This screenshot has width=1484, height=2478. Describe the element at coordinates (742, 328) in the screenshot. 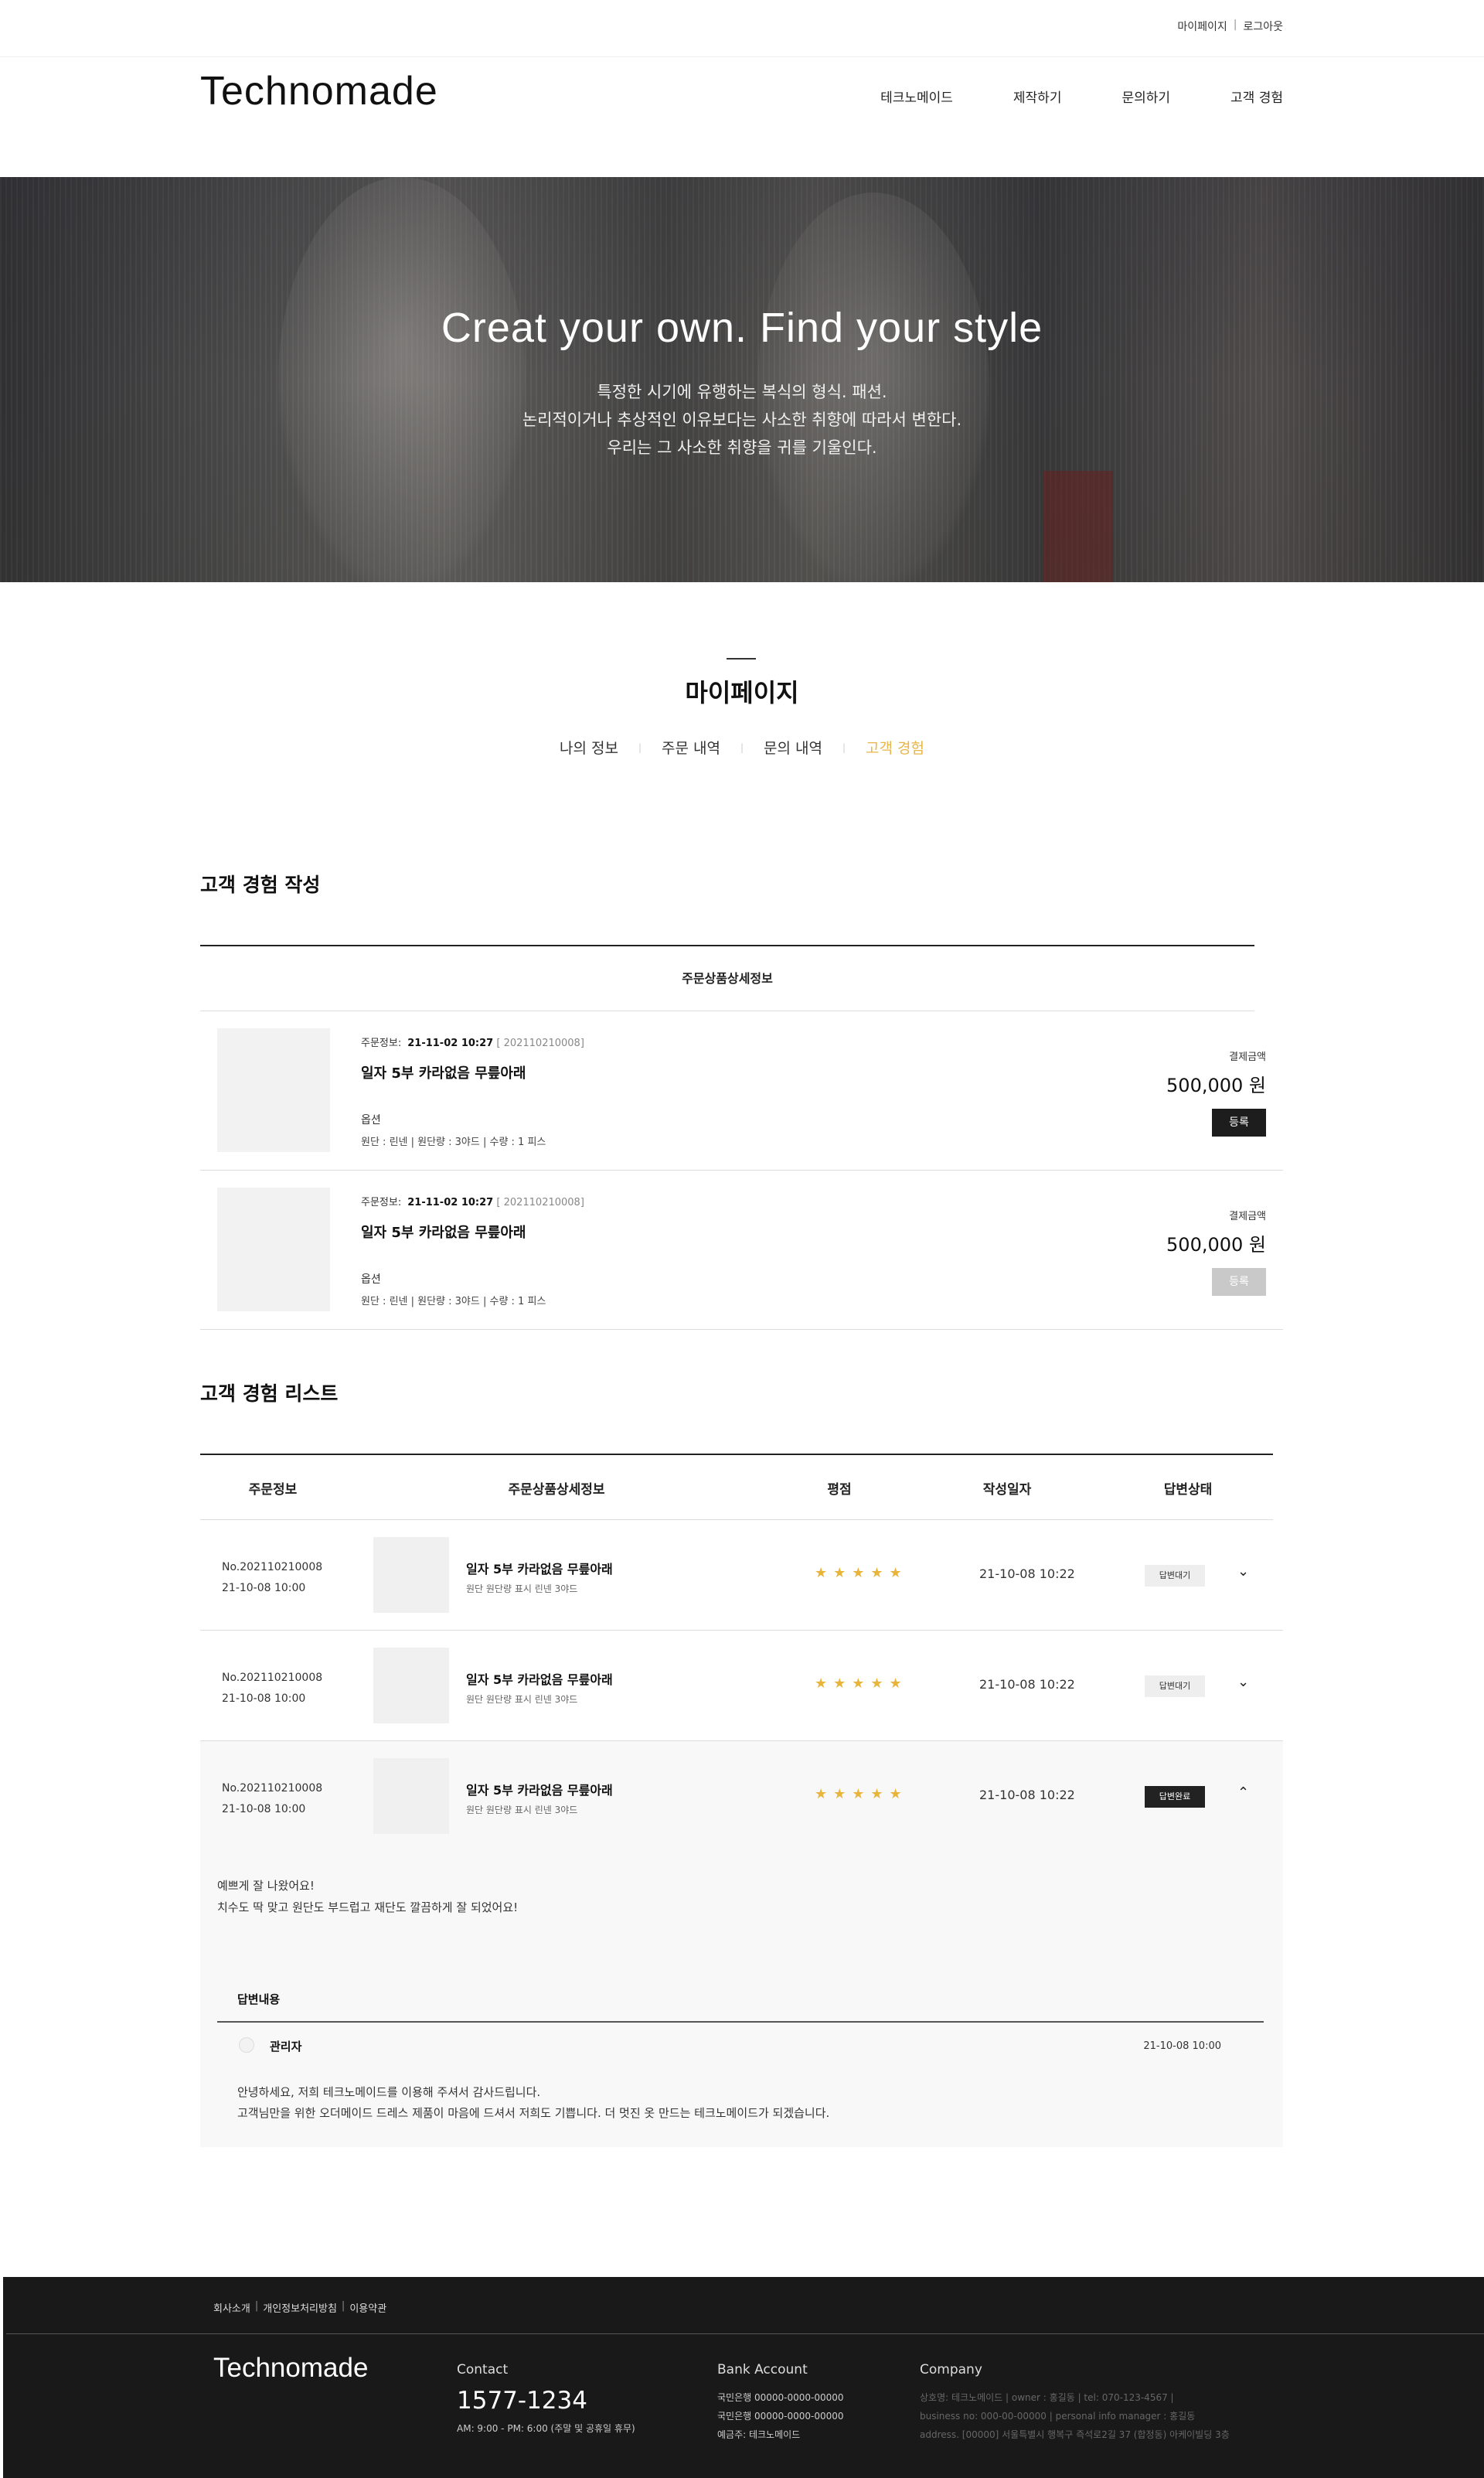

I see `hero-title: Creat your own. Find your style` at that location.